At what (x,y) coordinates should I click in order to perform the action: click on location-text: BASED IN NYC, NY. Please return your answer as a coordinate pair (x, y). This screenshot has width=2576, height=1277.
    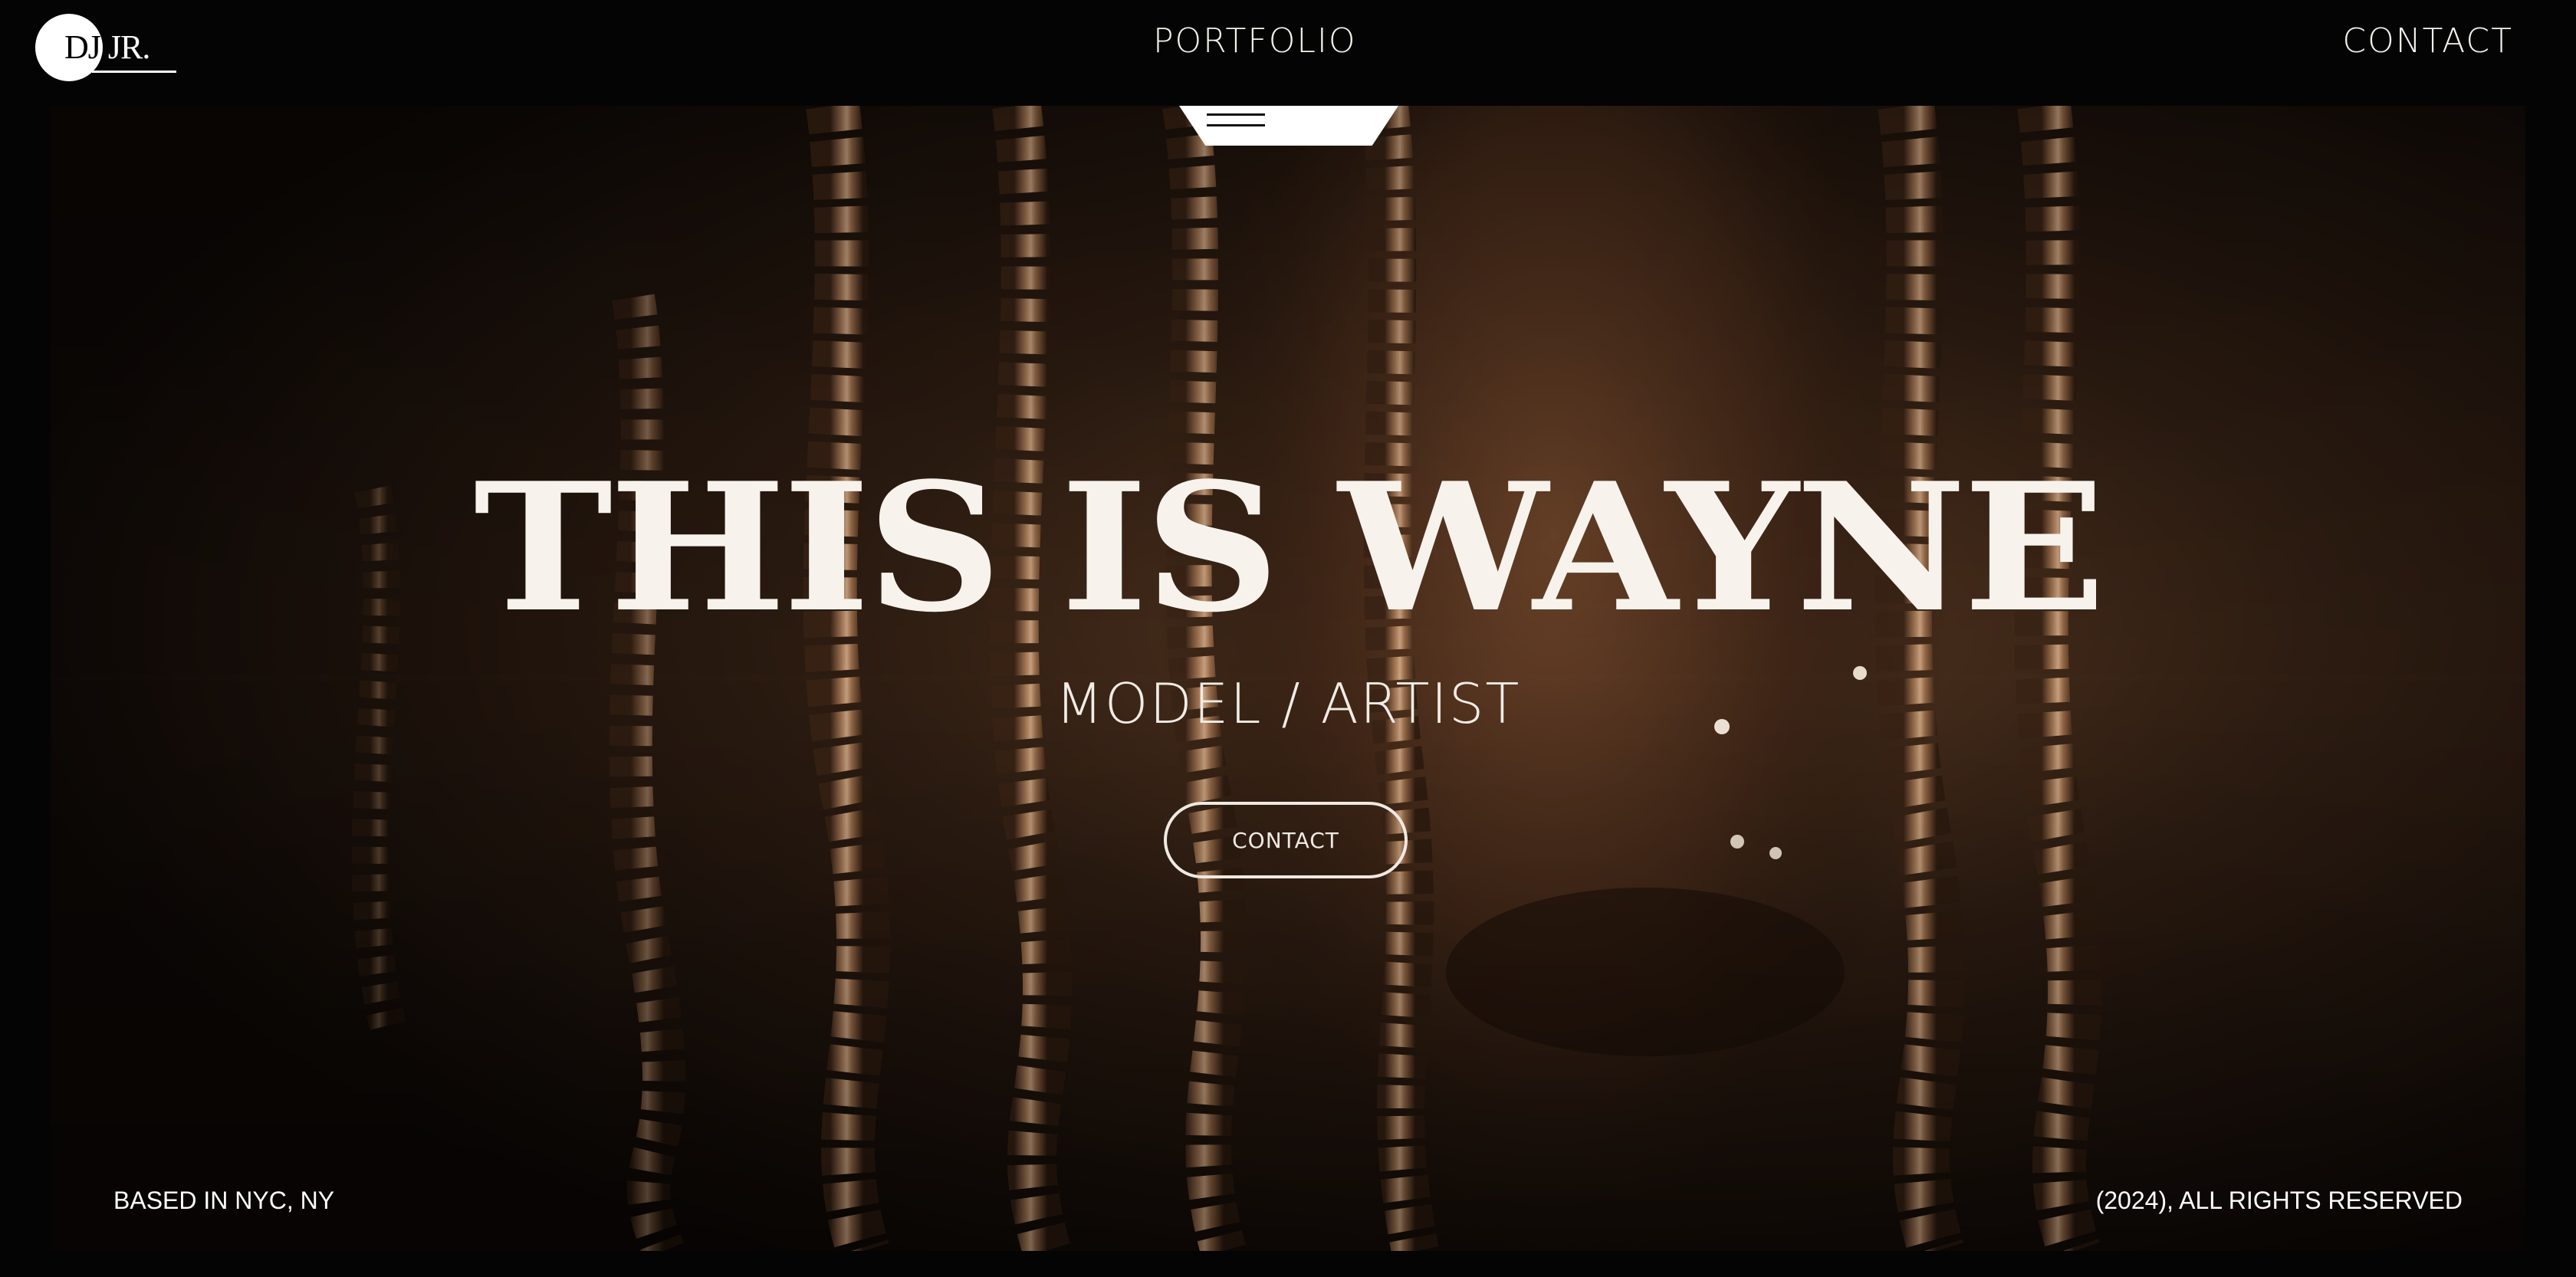
    Looking at the image, I should click on (224, 1200).